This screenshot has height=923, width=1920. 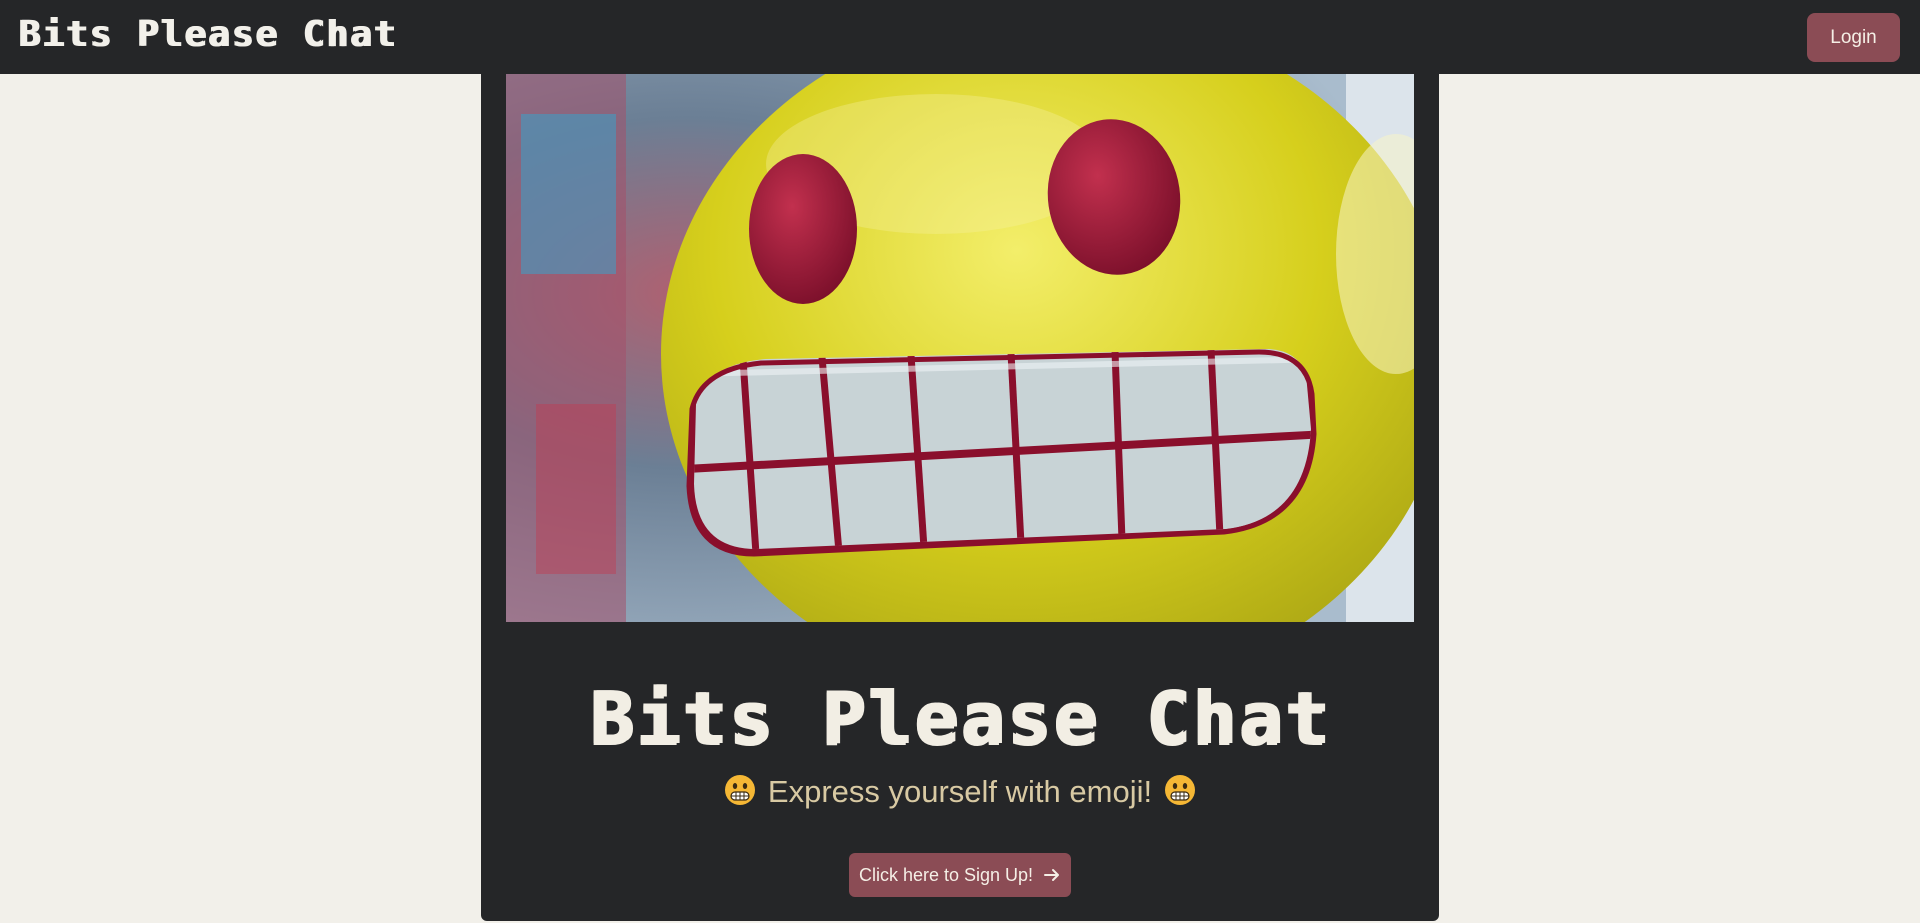 What do you see at coordinates (960, 718) in the screenshot?
I see `hero-title: Bits Please Chat` at bounding box center [960, 718].